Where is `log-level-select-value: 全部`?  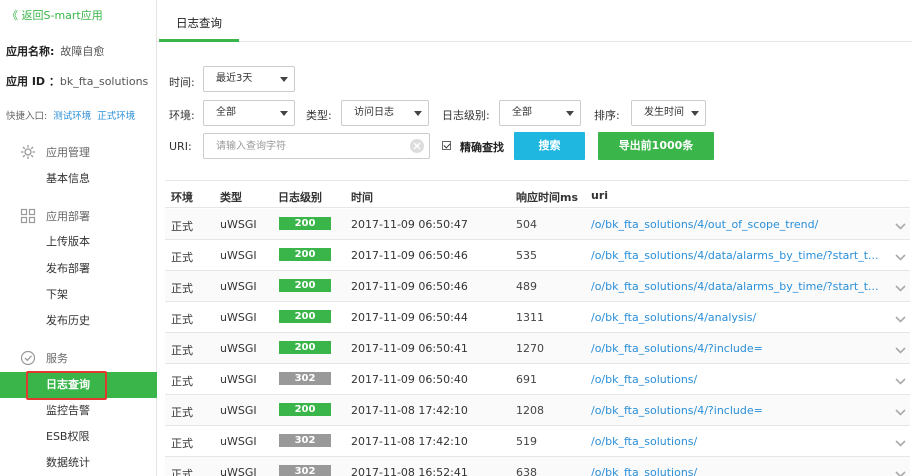 log-level-select-value: 全部 is located at coordinates (522, 112).